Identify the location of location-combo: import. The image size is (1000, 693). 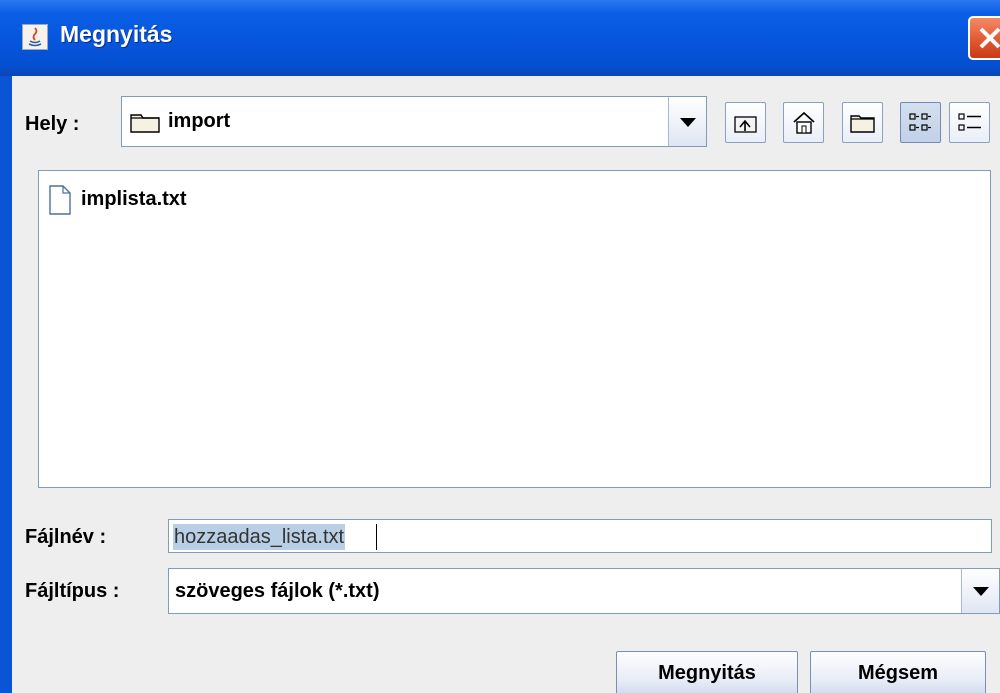
(414, 121).